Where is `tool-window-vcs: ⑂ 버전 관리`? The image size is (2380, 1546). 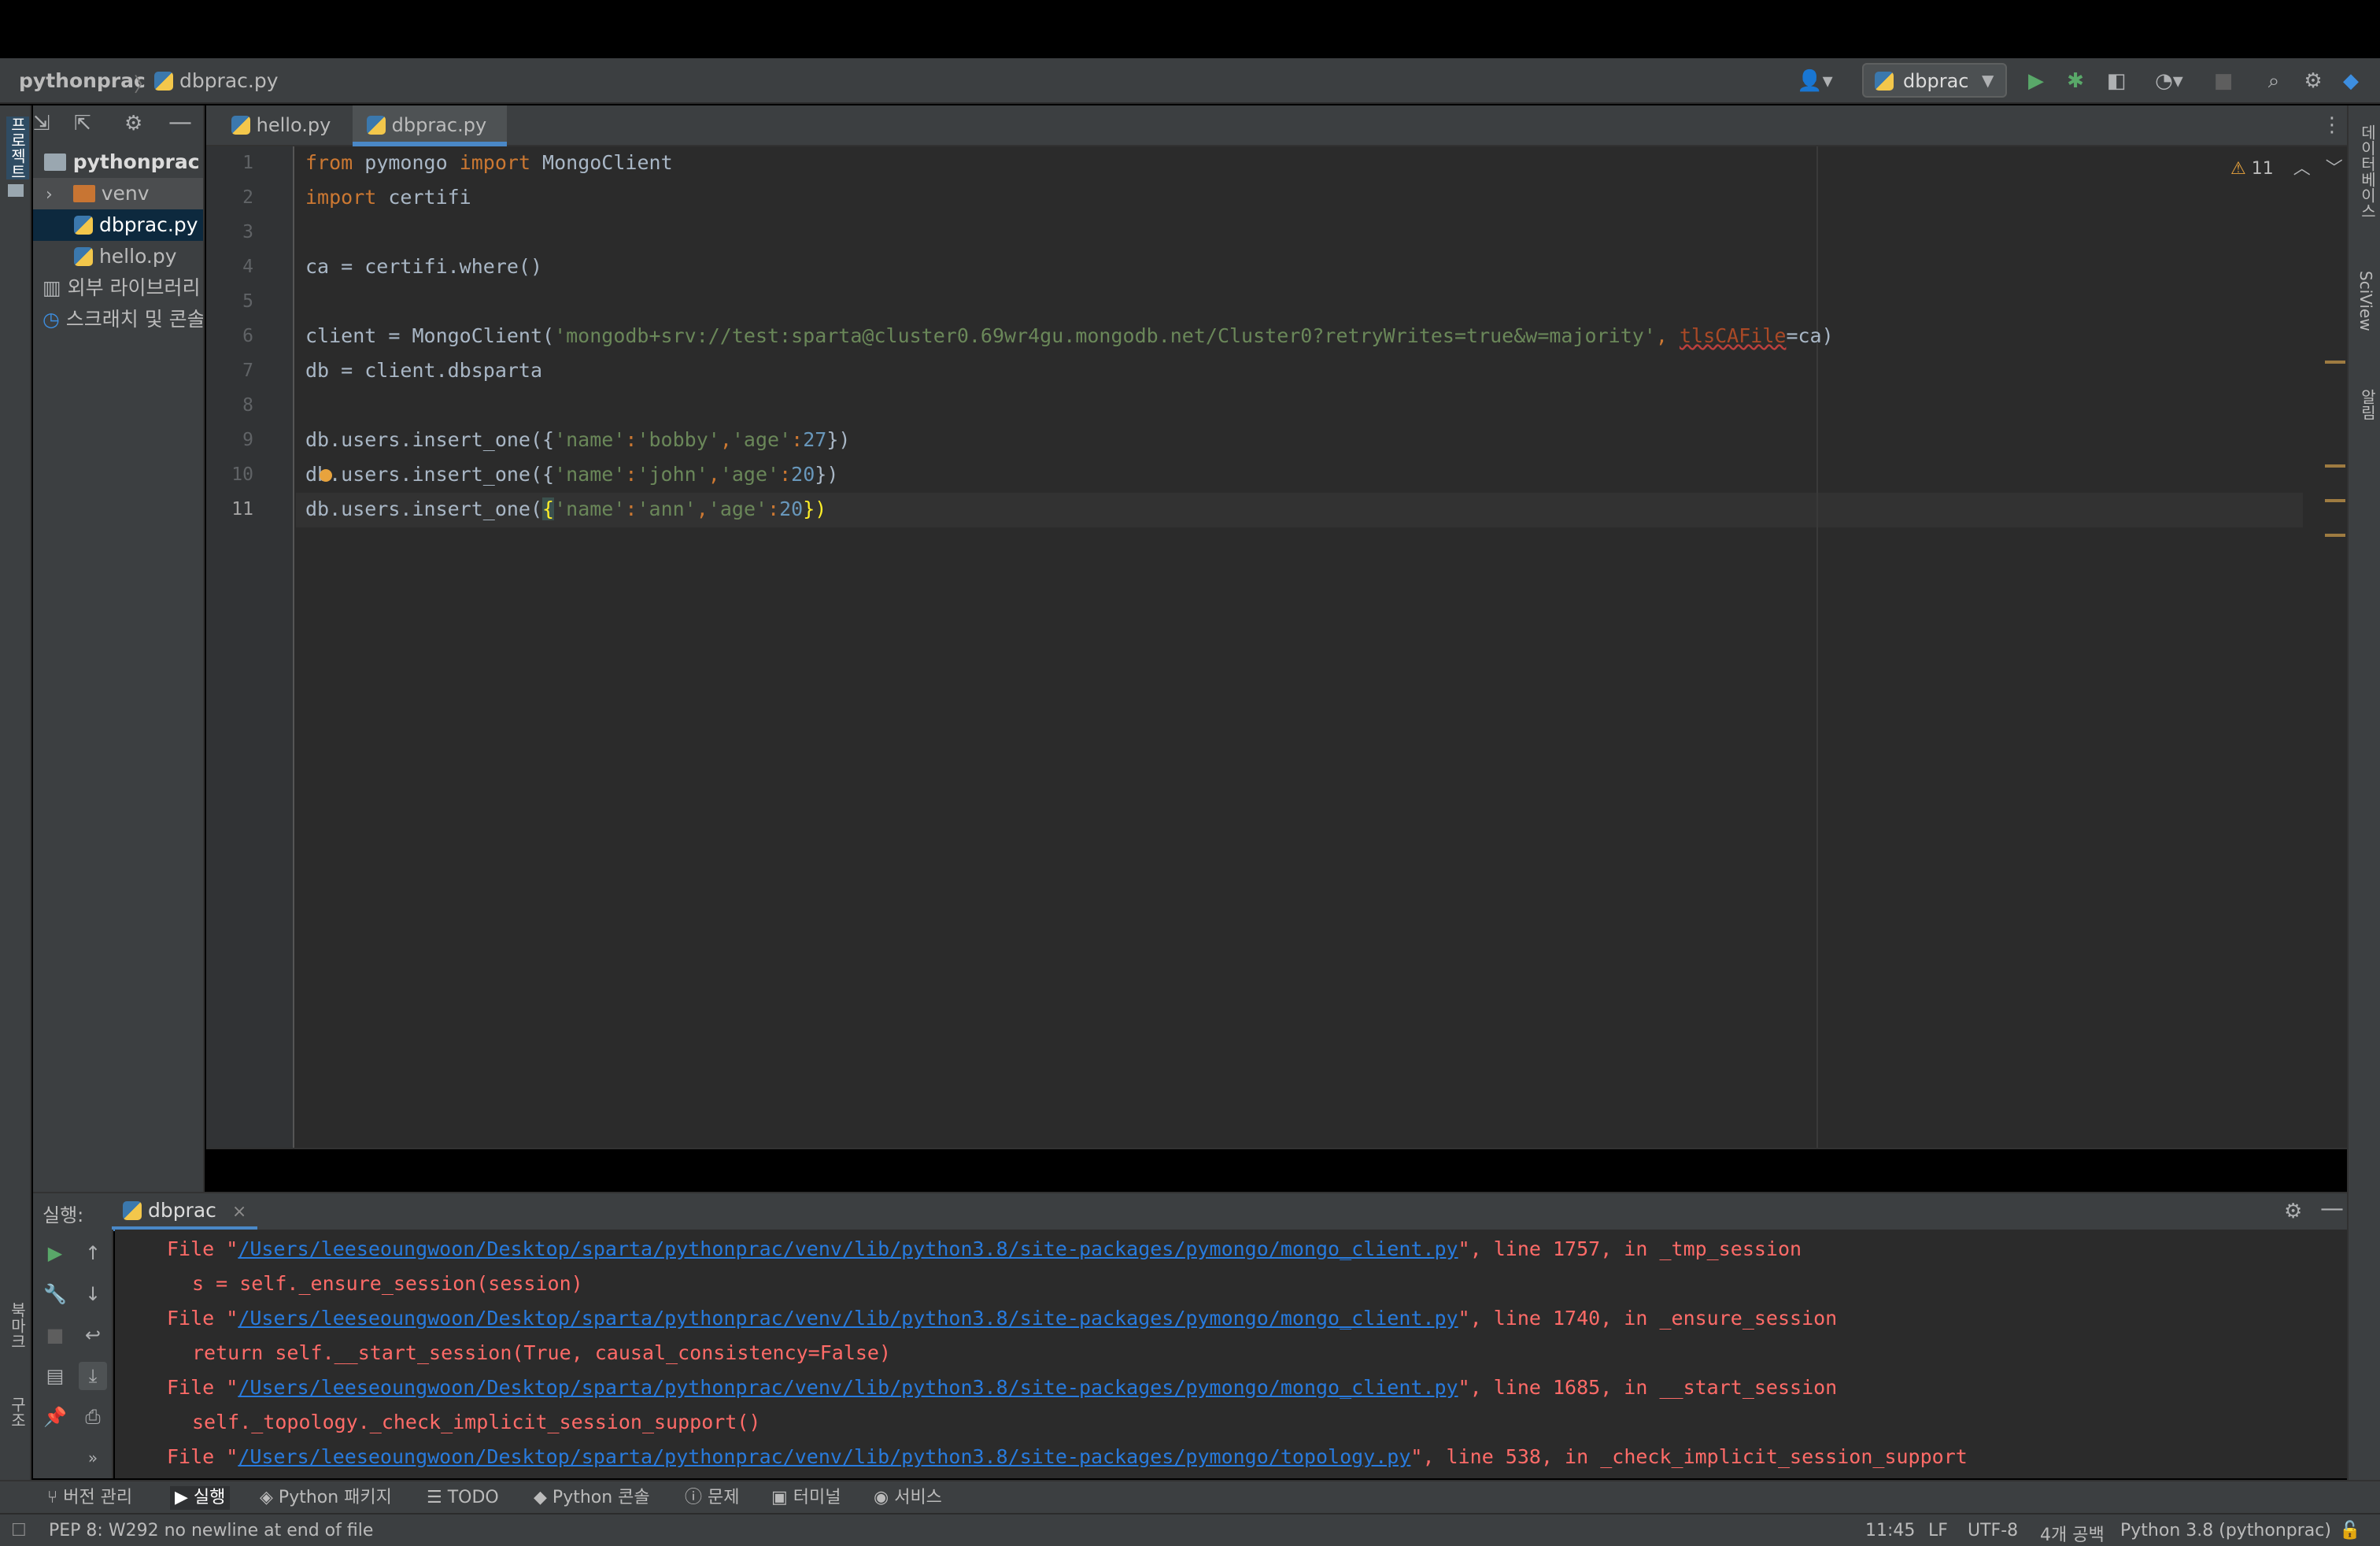 tool-window-vcs: ⑂ 버전 관리 is located at coordinates (89, 1498).